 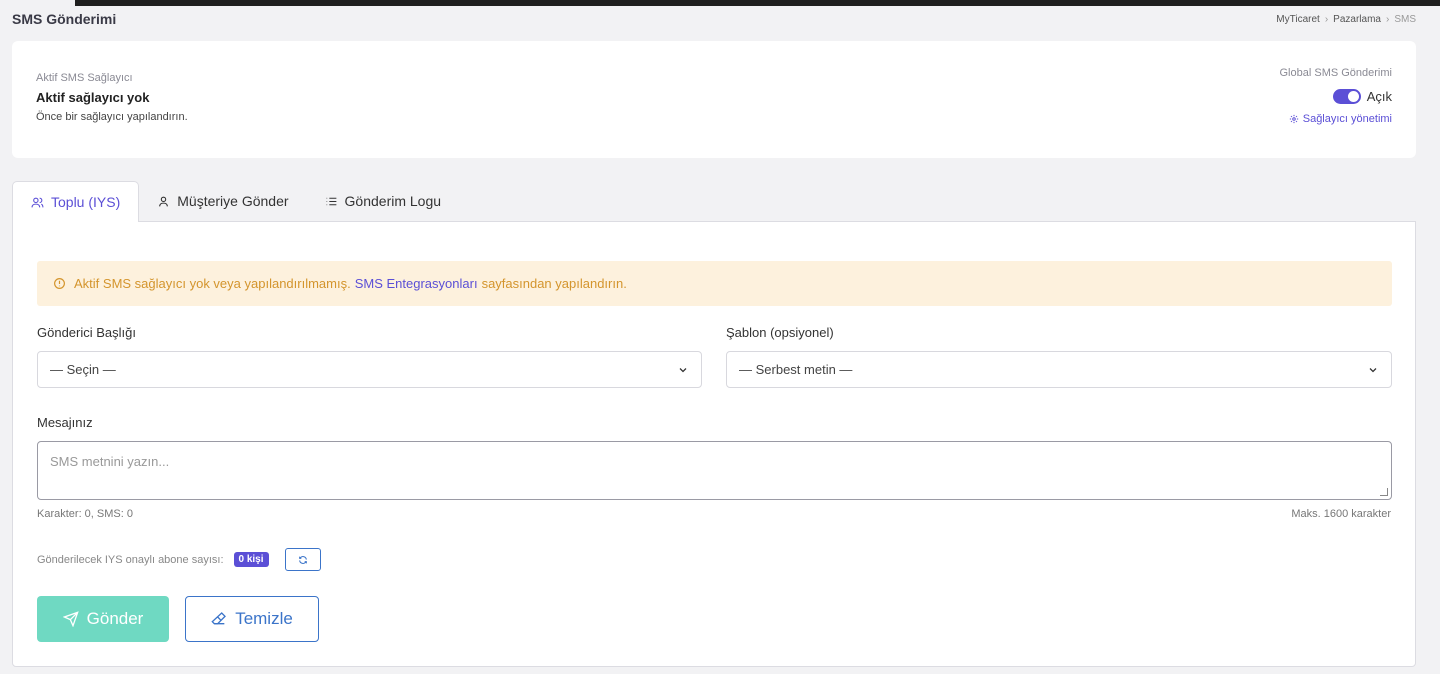 I want to click on sms-integrations-link: SMS Entegrasyonları, so click(x=416, y=283).